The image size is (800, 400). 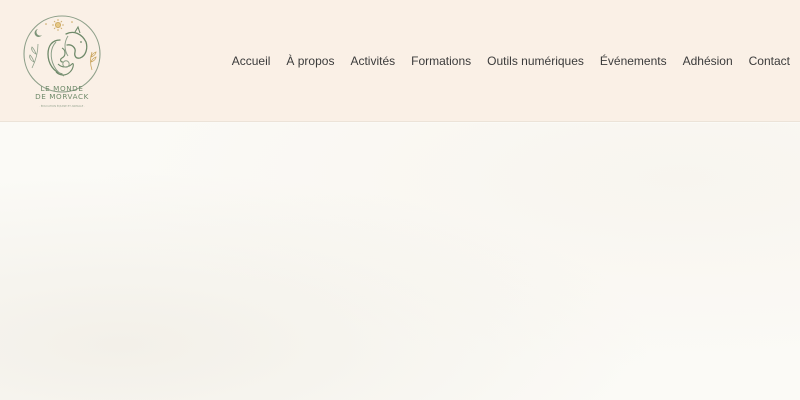 What do you see at coordinates (633, 61) in the screenshot?
I see `nav-item-evenements: Événements` at bounding box center [633, 61].